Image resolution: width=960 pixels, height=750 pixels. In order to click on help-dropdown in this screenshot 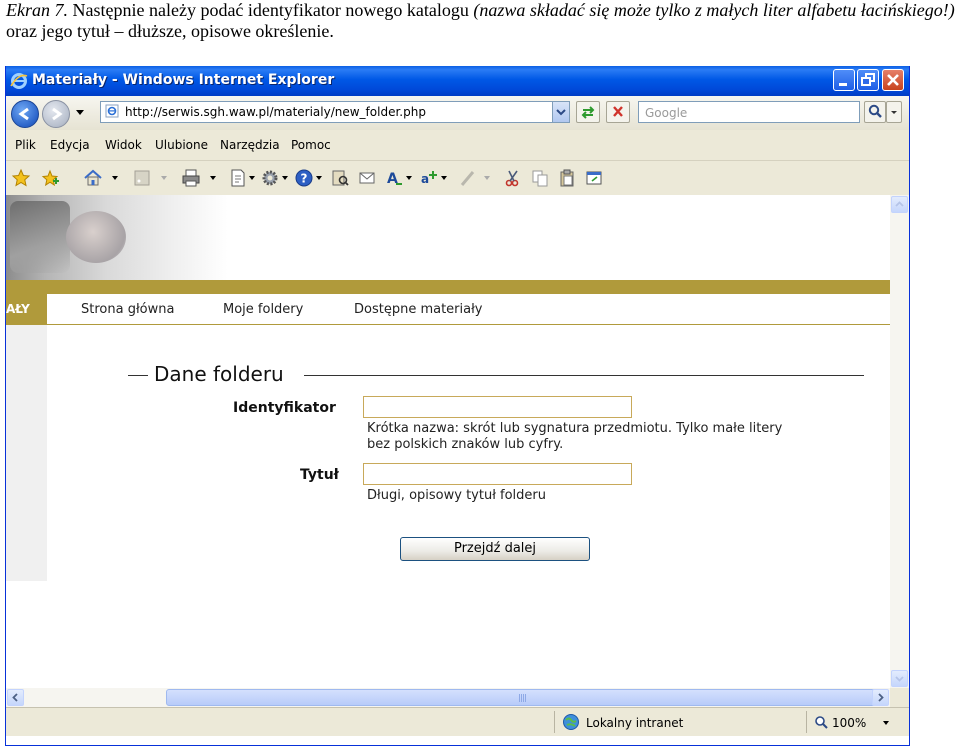, I will do `click(319, 178)`.